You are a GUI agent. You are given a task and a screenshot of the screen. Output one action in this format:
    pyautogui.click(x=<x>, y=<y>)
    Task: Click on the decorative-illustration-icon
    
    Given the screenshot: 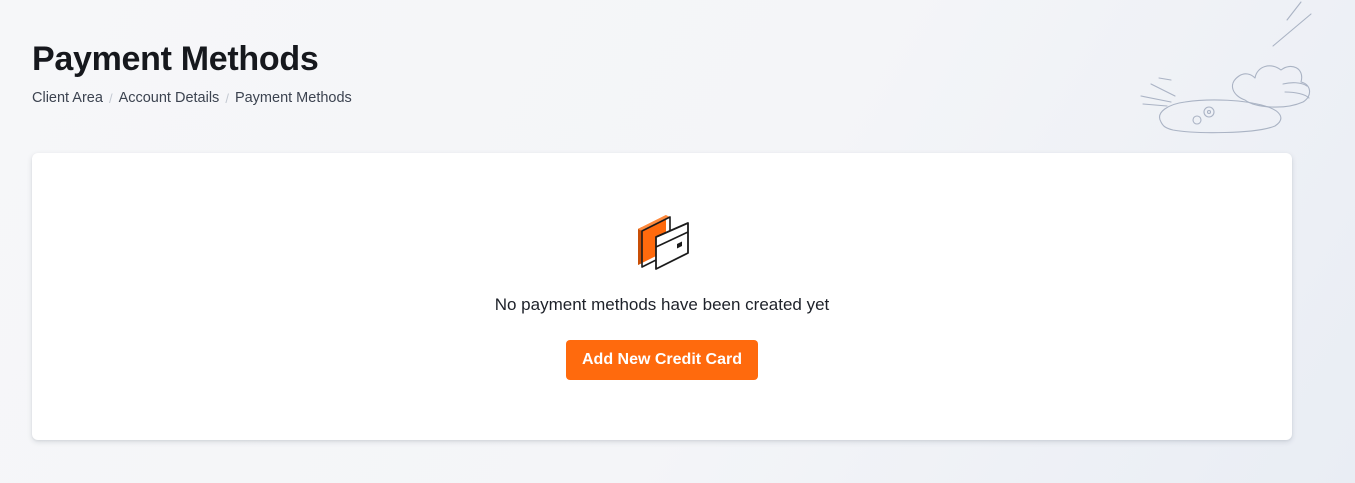 What is the action you would take?
    pyautogui.click(x=1226, y=67)
    